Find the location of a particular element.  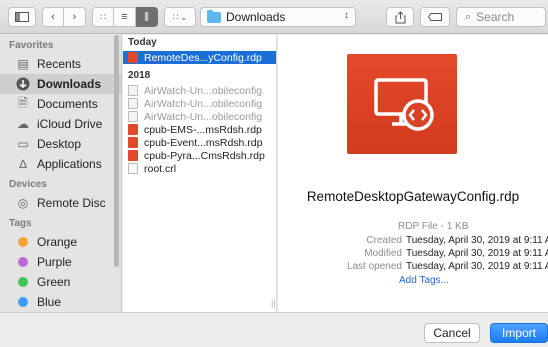

remote-desktop-file-icon is located at coordinates (402, 104).